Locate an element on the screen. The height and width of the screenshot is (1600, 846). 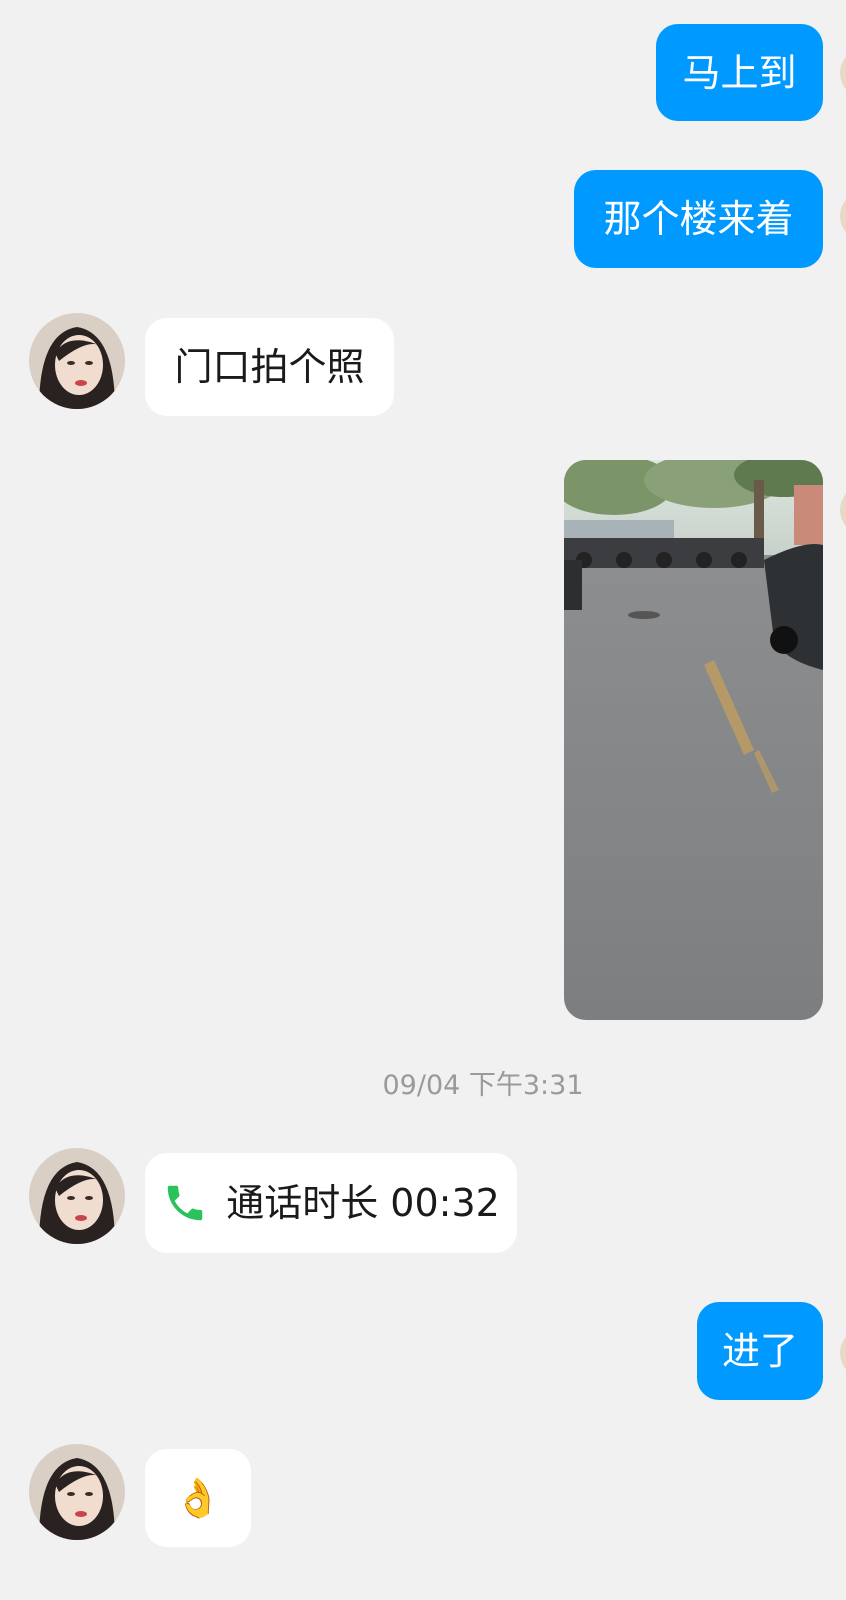
outgoing-message-bubble: 那个楼来着 is located at coordinates (698, 219).